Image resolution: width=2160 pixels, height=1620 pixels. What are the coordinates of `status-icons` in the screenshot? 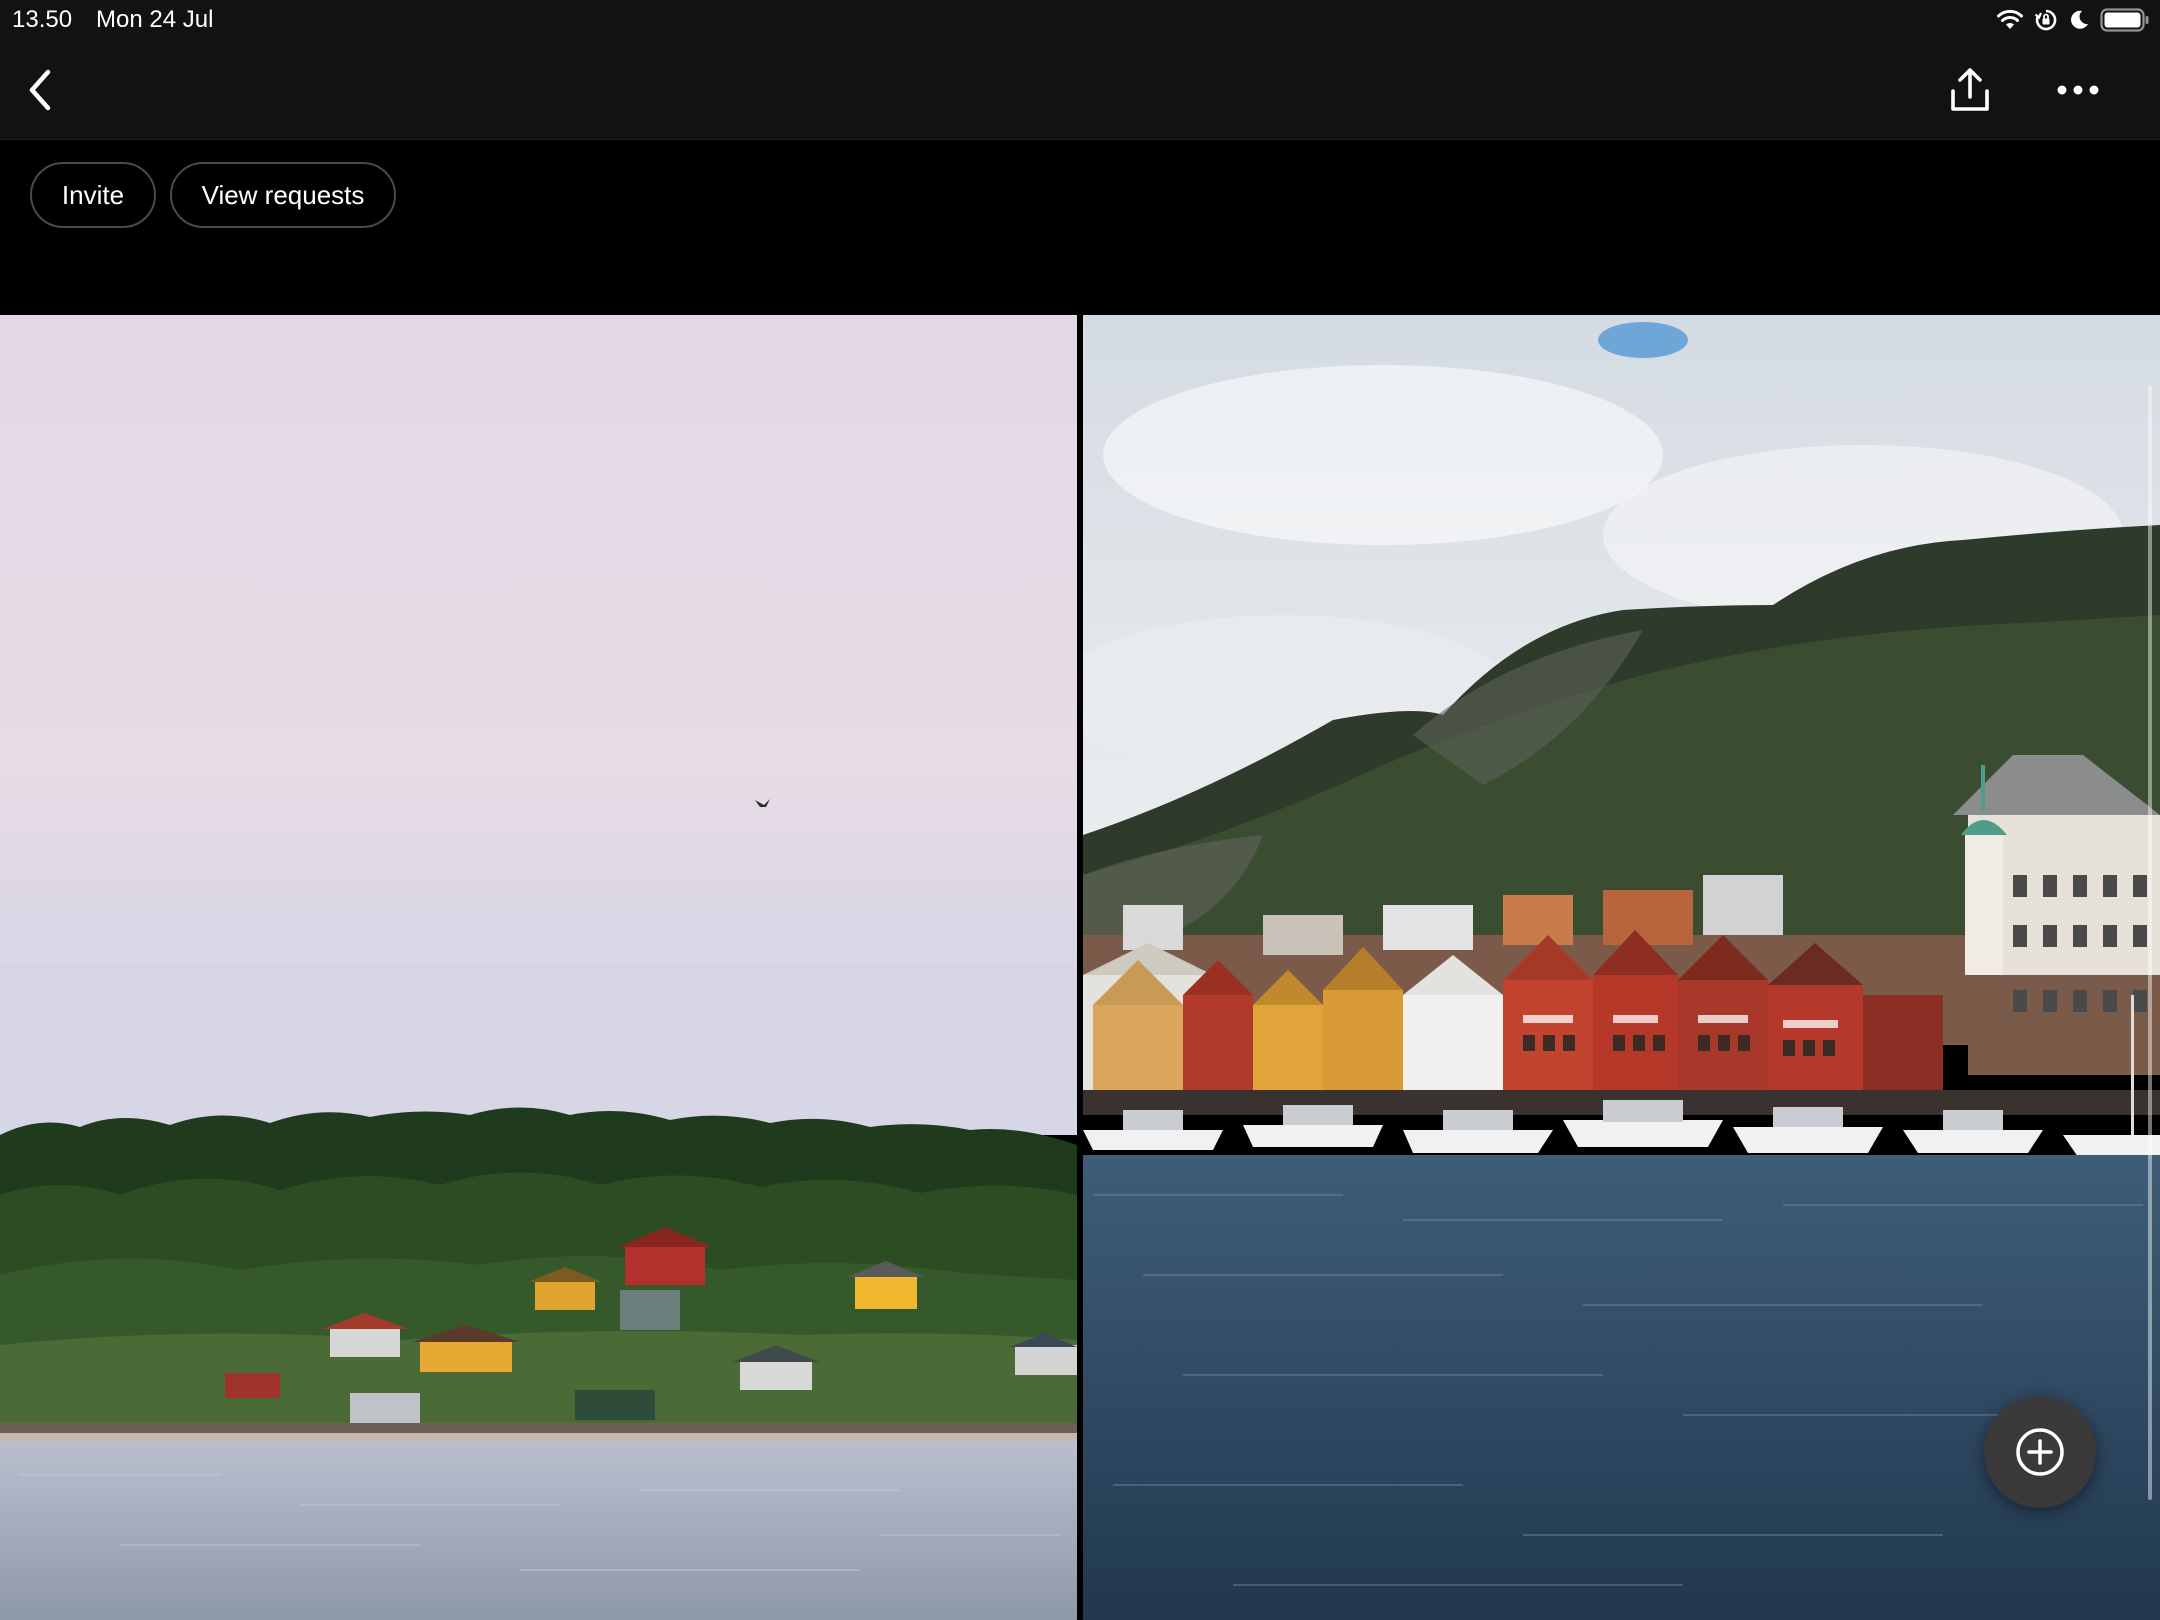 It's located at (2073, 20).